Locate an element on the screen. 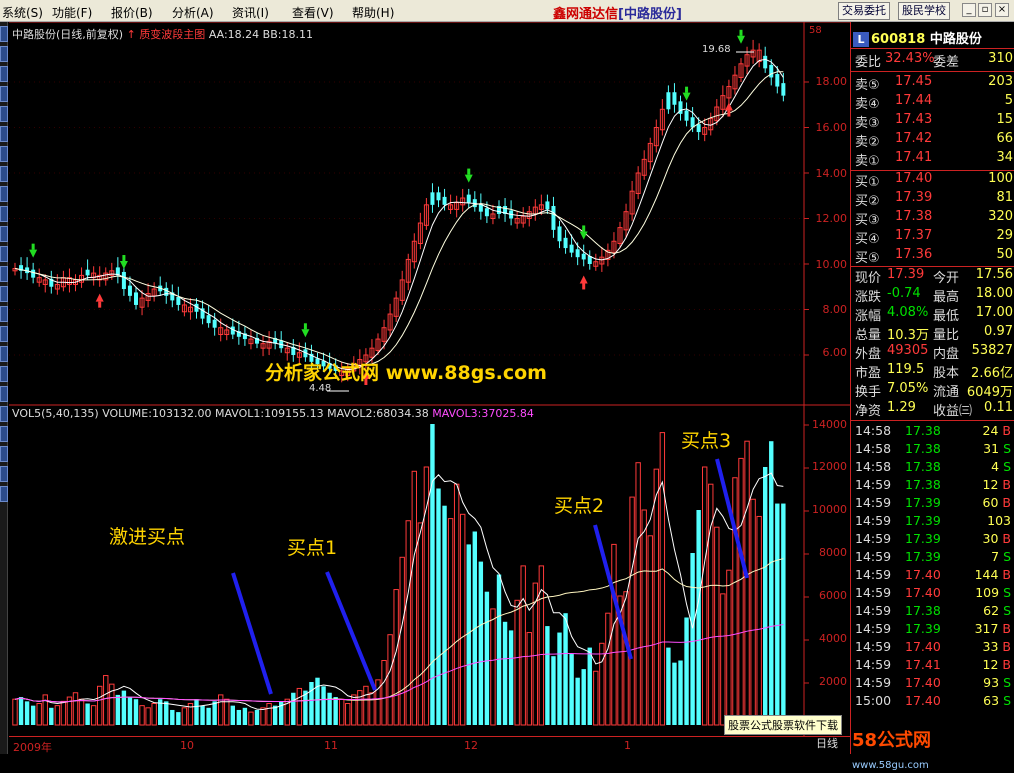 This screenshot has height=773, width=1014. ask-row: 卖④ 17.44 5 is located at coordinates (933, 102).